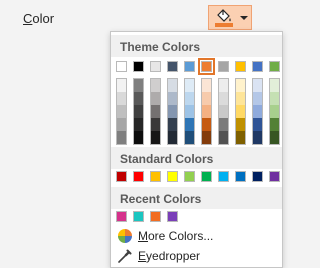  I want to click on recent-colors-header: Recent Colors, so click(196, 198).